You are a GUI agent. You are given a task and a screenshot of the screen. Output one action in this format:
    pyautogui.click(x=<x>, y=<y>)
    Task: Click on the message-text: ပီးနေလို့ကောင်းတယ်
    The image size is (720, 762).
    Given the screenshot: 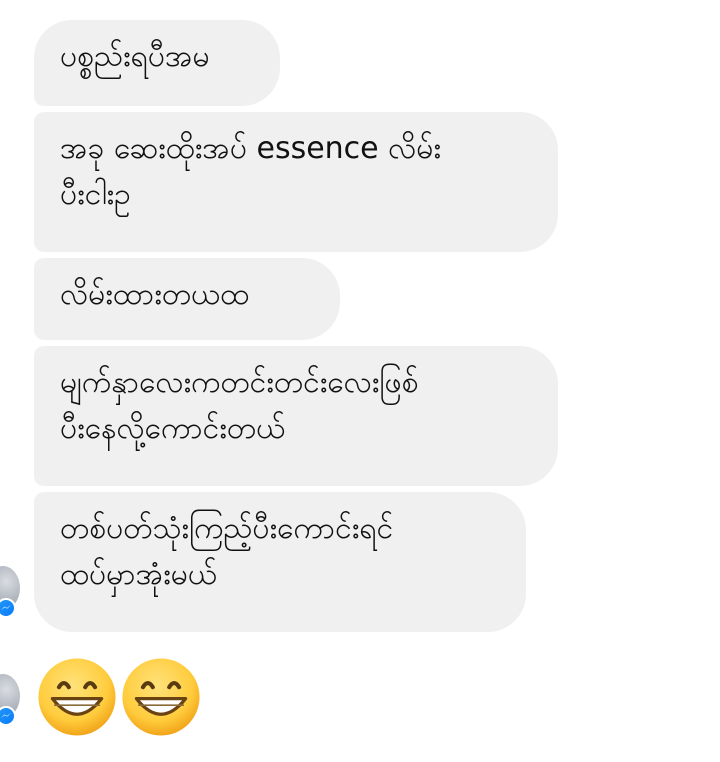 What is the action you would take?
    pyautogui.click(x=173, y=428)
    